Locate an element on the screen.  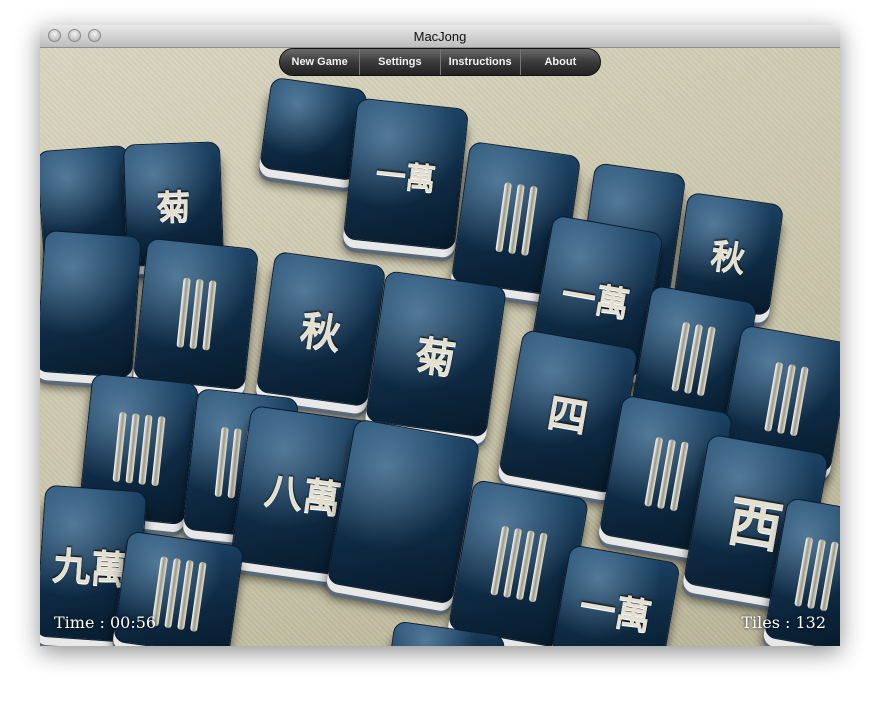
tile-glyph: 九萬 is located at coordinates (91, 567).